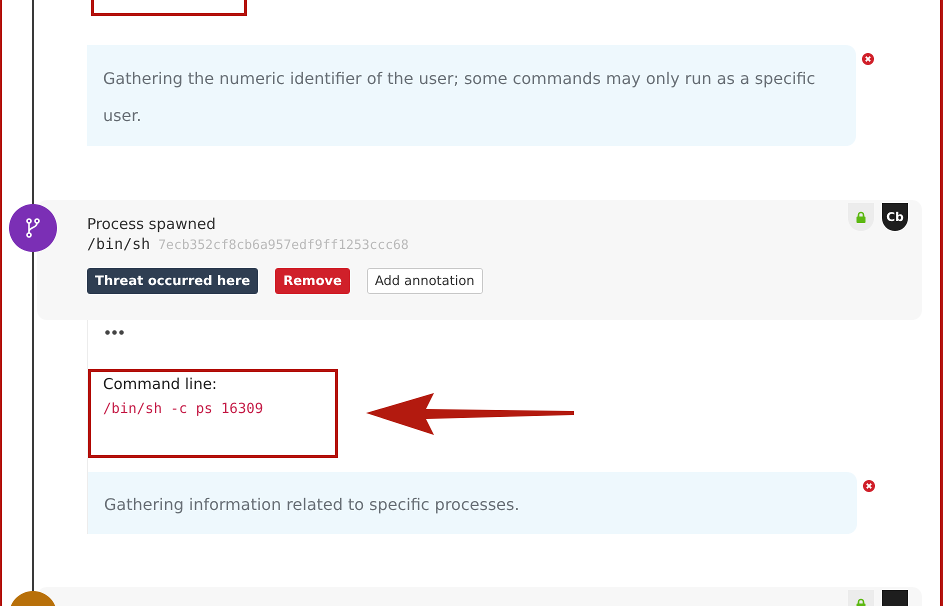  I want to click on threat-button: Threat occurred here, so click(172, 281).